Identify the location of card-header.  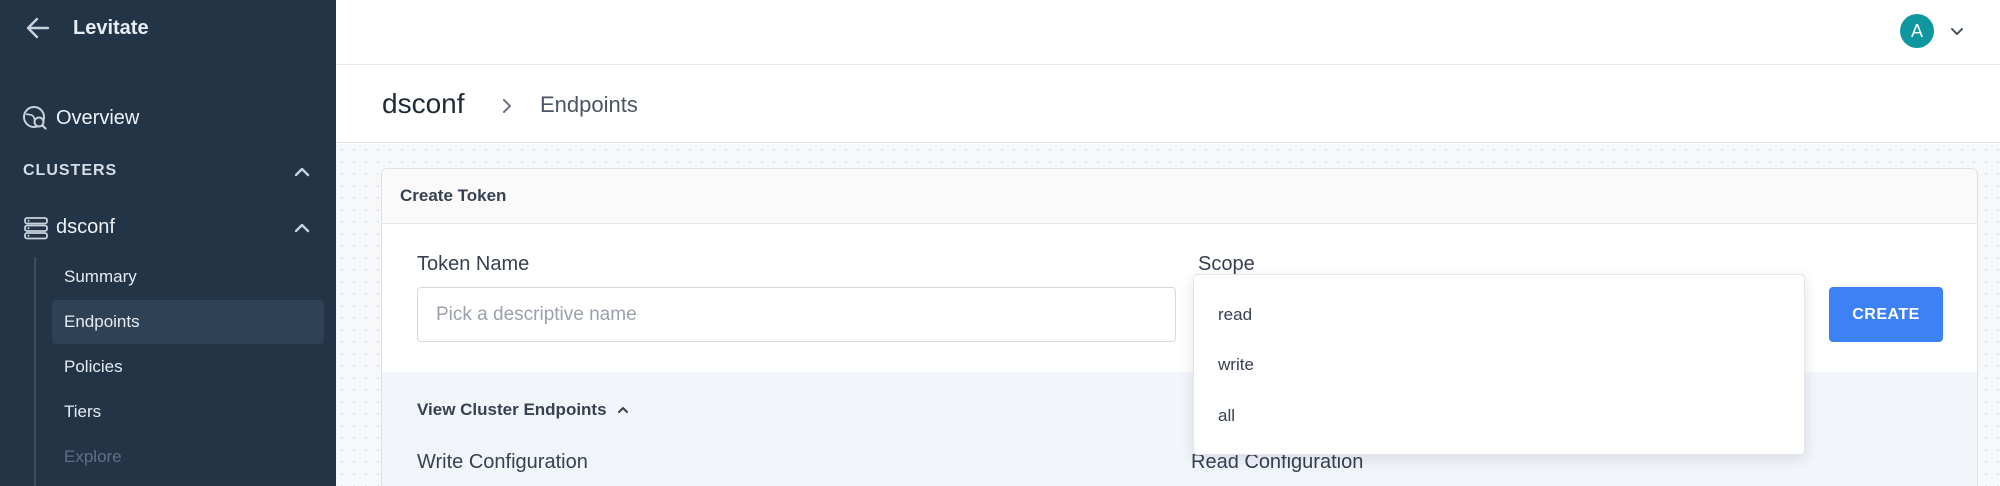
(1179, 196).